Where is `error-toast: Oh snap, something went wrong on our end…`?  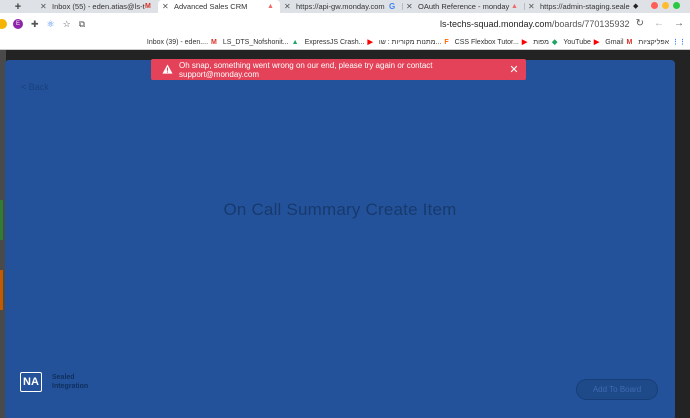
error-toast: Oh snap, something went wrong on our end… is located at coordinates (338, 69).